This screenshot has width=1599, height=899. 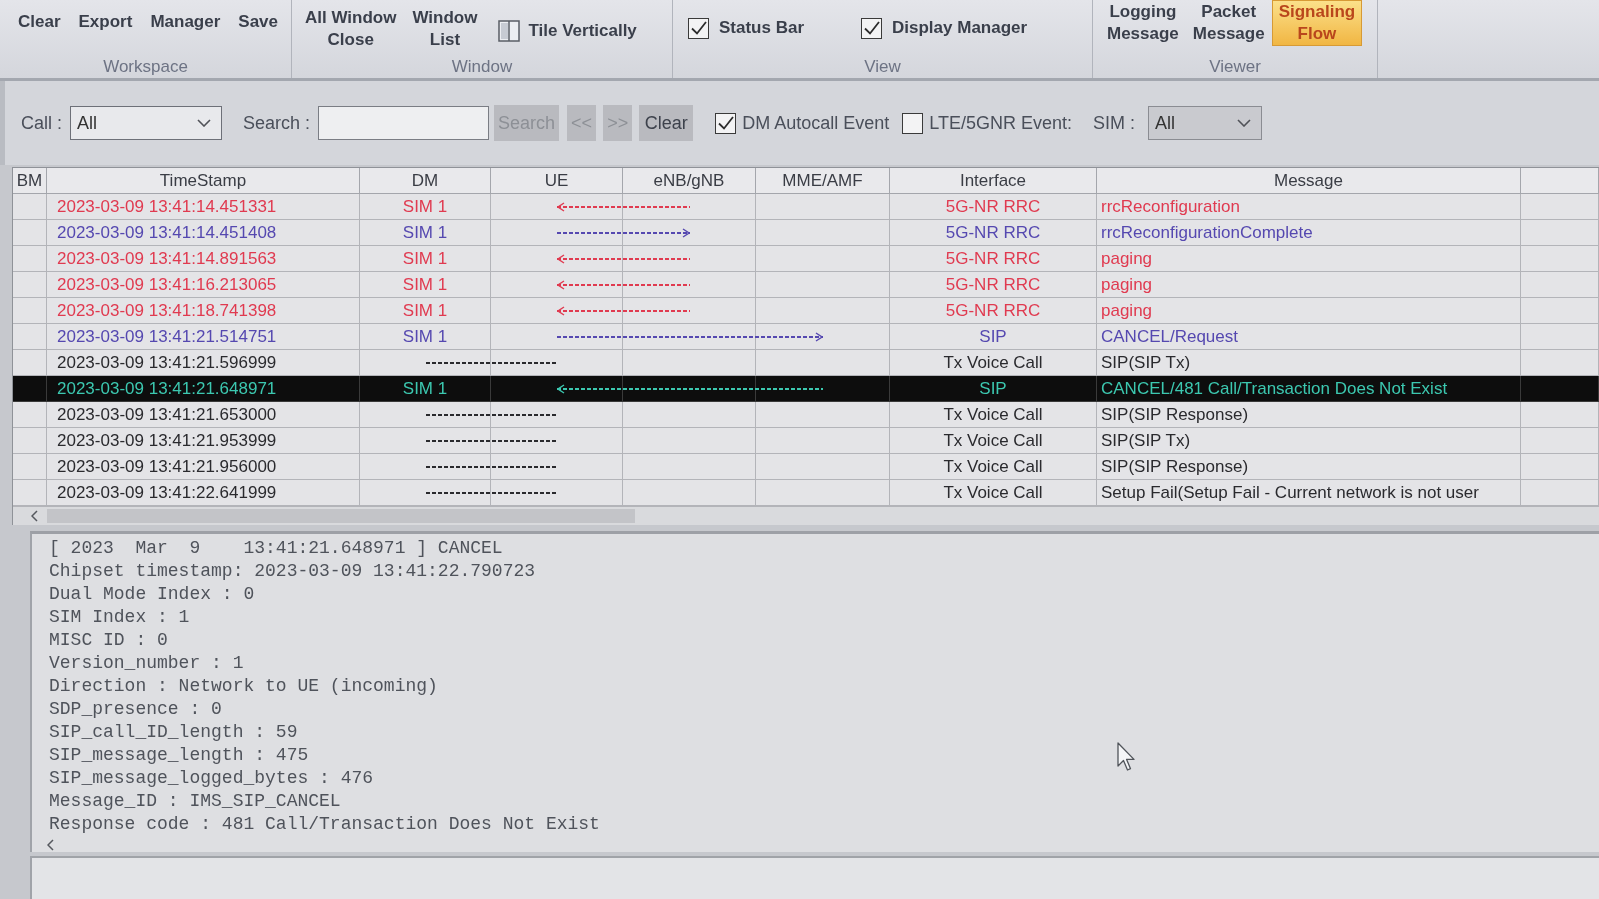 I want to click on ribbon-button: All Window Close, so click(x=351, y=29).